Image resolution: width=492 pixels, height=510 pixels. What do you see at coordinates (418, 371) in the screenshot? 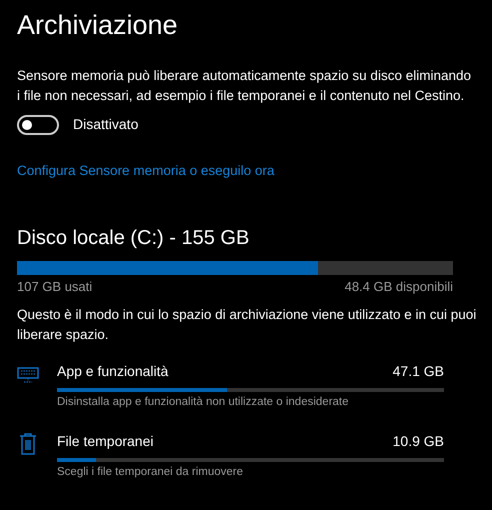
I see `category-size: 47.1 GB` at bounding box center [418, 371].